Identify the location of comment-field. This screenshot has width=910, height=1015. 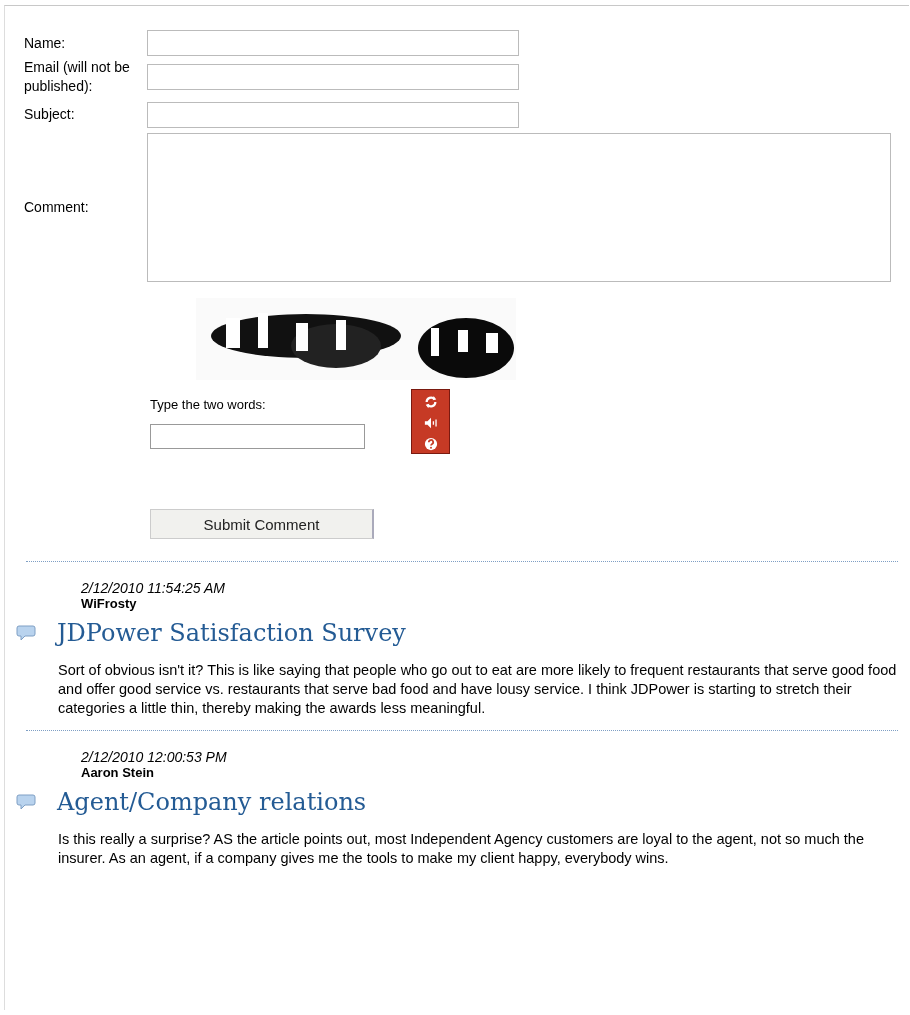
(519, 207).